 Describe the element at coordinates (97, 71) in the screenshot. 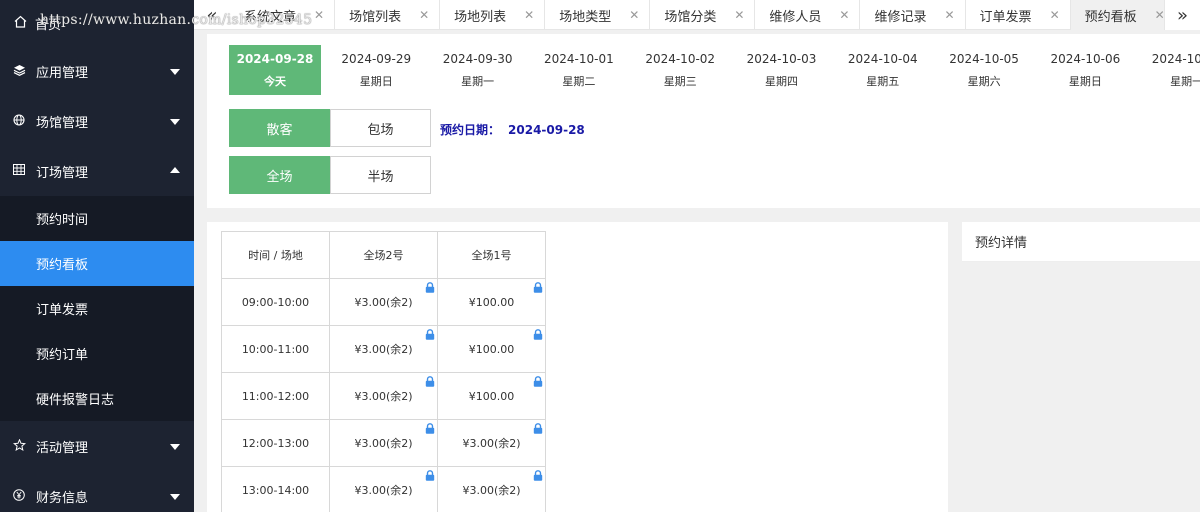

I see `menu-app-management: 应用管理` at that location.